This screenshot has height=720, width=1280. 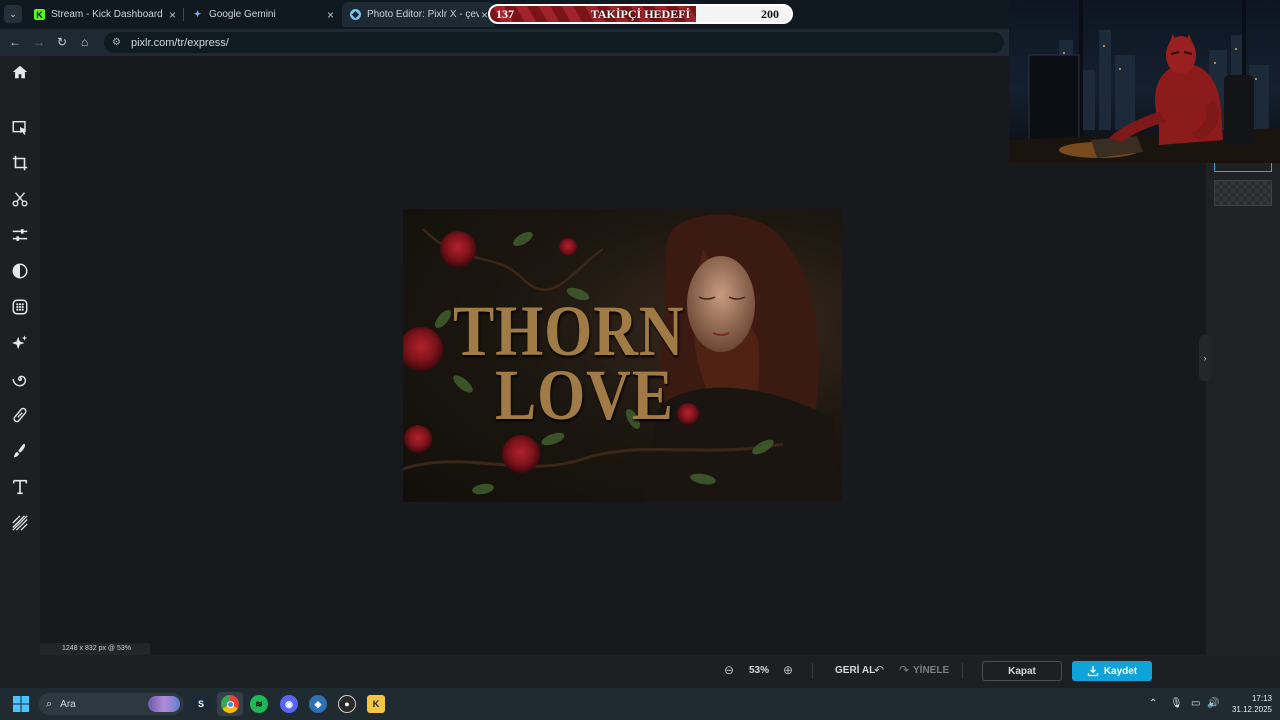 I want to click on editor-bottom-bar: ⊖ 53% ⊕ GERİ AL ↶ ↷ YİNELE Kapat Kaydet, so click(x=640, y=671).